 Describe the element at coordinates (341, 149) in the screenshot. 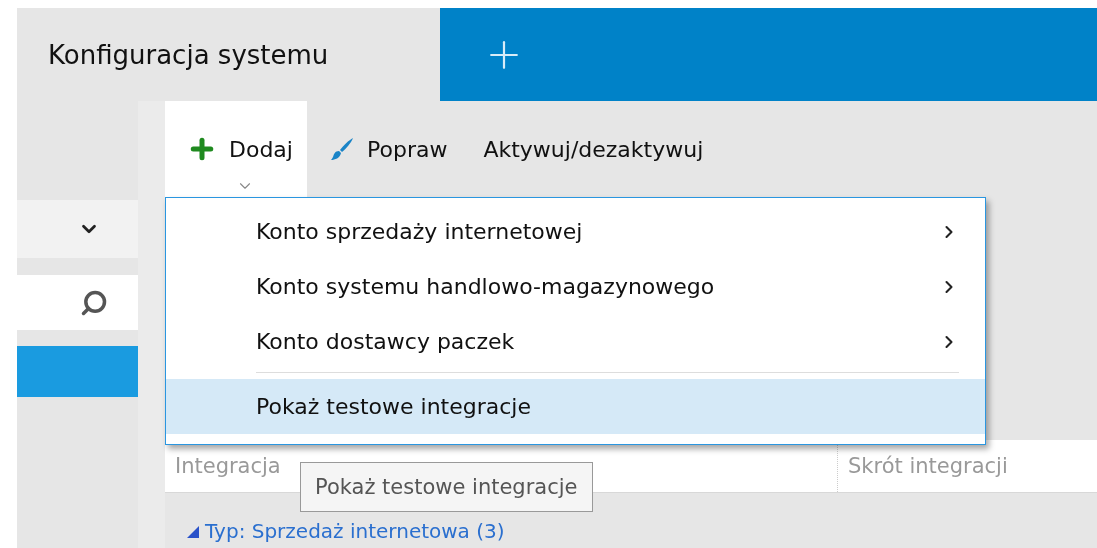

I see `paintbrush-icon` at that location.